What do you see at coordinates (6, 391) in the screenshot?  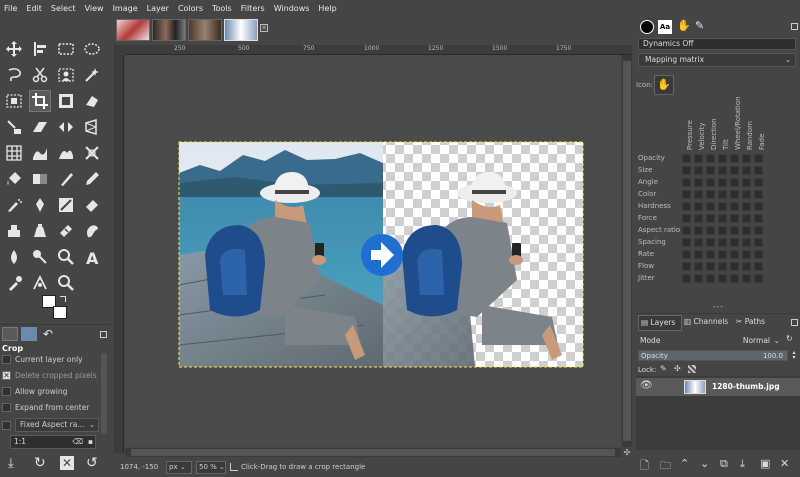 I see `allow-growing-checkbox` at bounding box center [6, 391].